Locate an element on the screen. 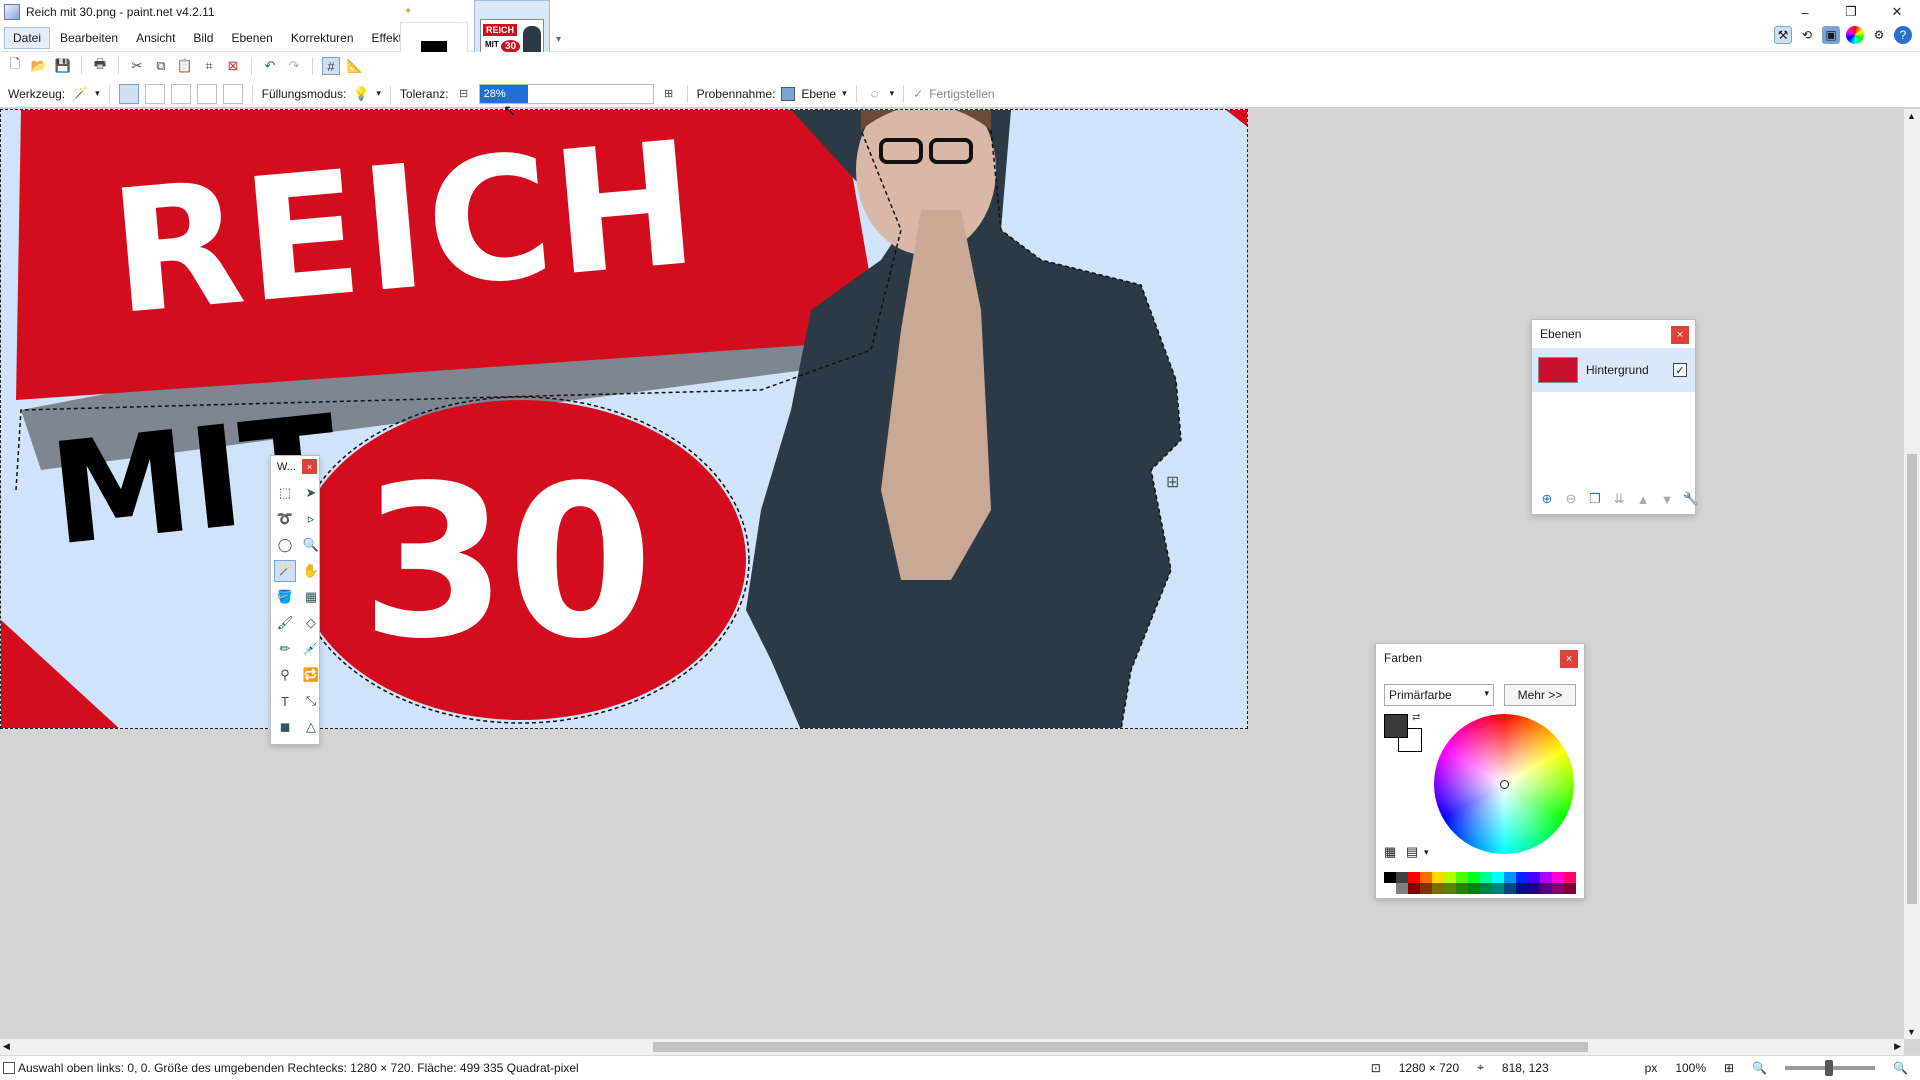  zoom-slider-knob is located at coordinates (1829, 1067).